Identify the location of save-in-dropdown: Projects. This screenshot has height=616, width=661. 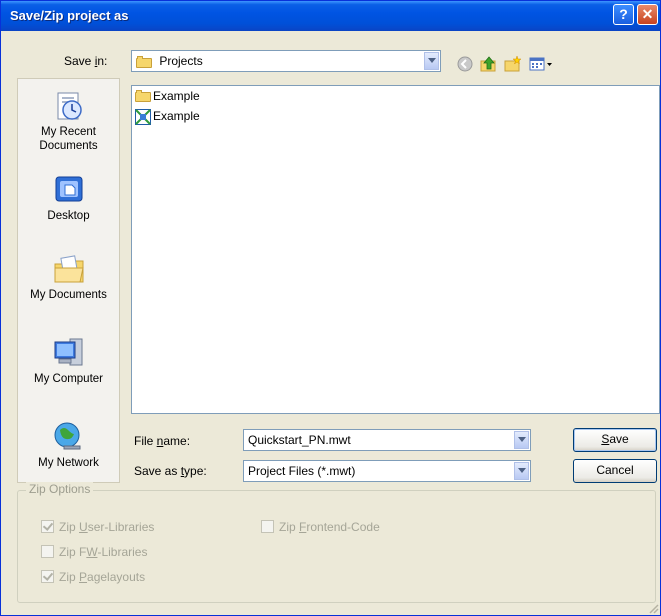
(286, 61).